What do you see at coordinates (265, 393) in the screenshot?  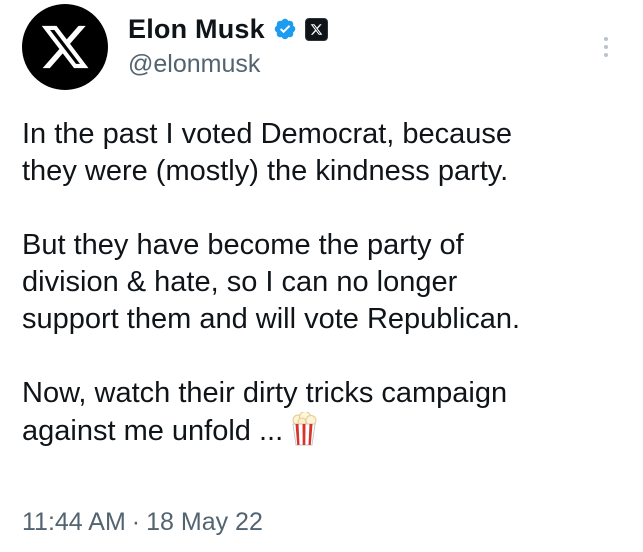 I see `tweet-line: Now, watch their dirty tricks campaign` at bounding box center [265, 393].